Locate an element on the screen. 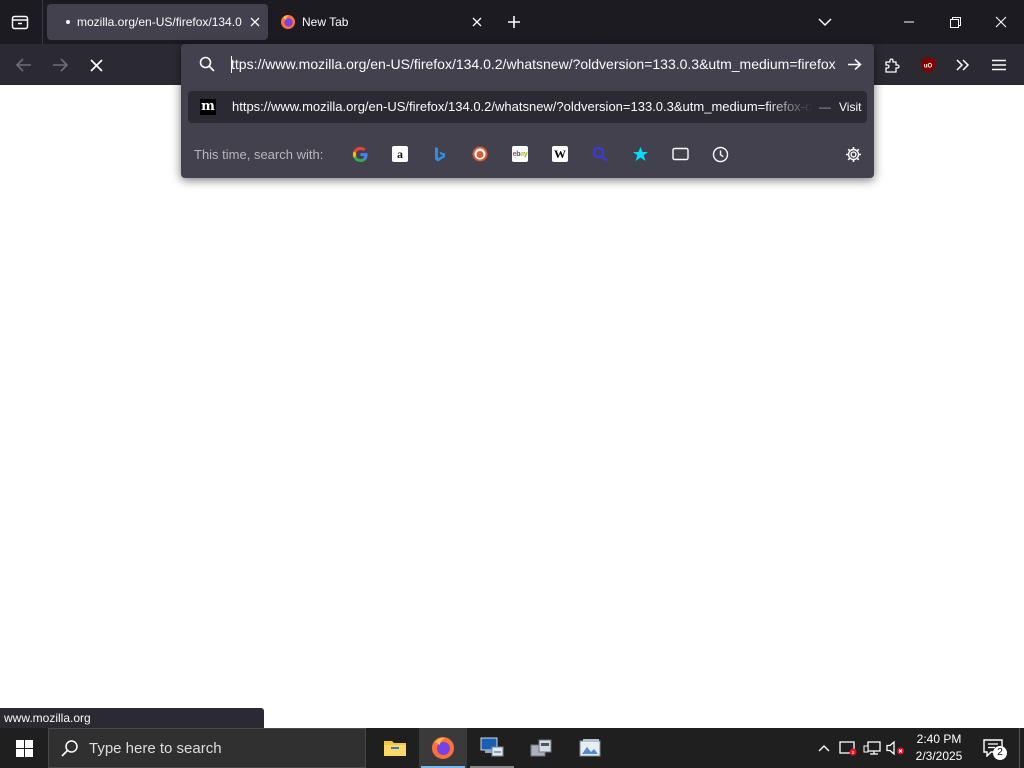 This screenshot has width=1024, height=768. show-hidden-icons-button is located at coordinates (824, 748).